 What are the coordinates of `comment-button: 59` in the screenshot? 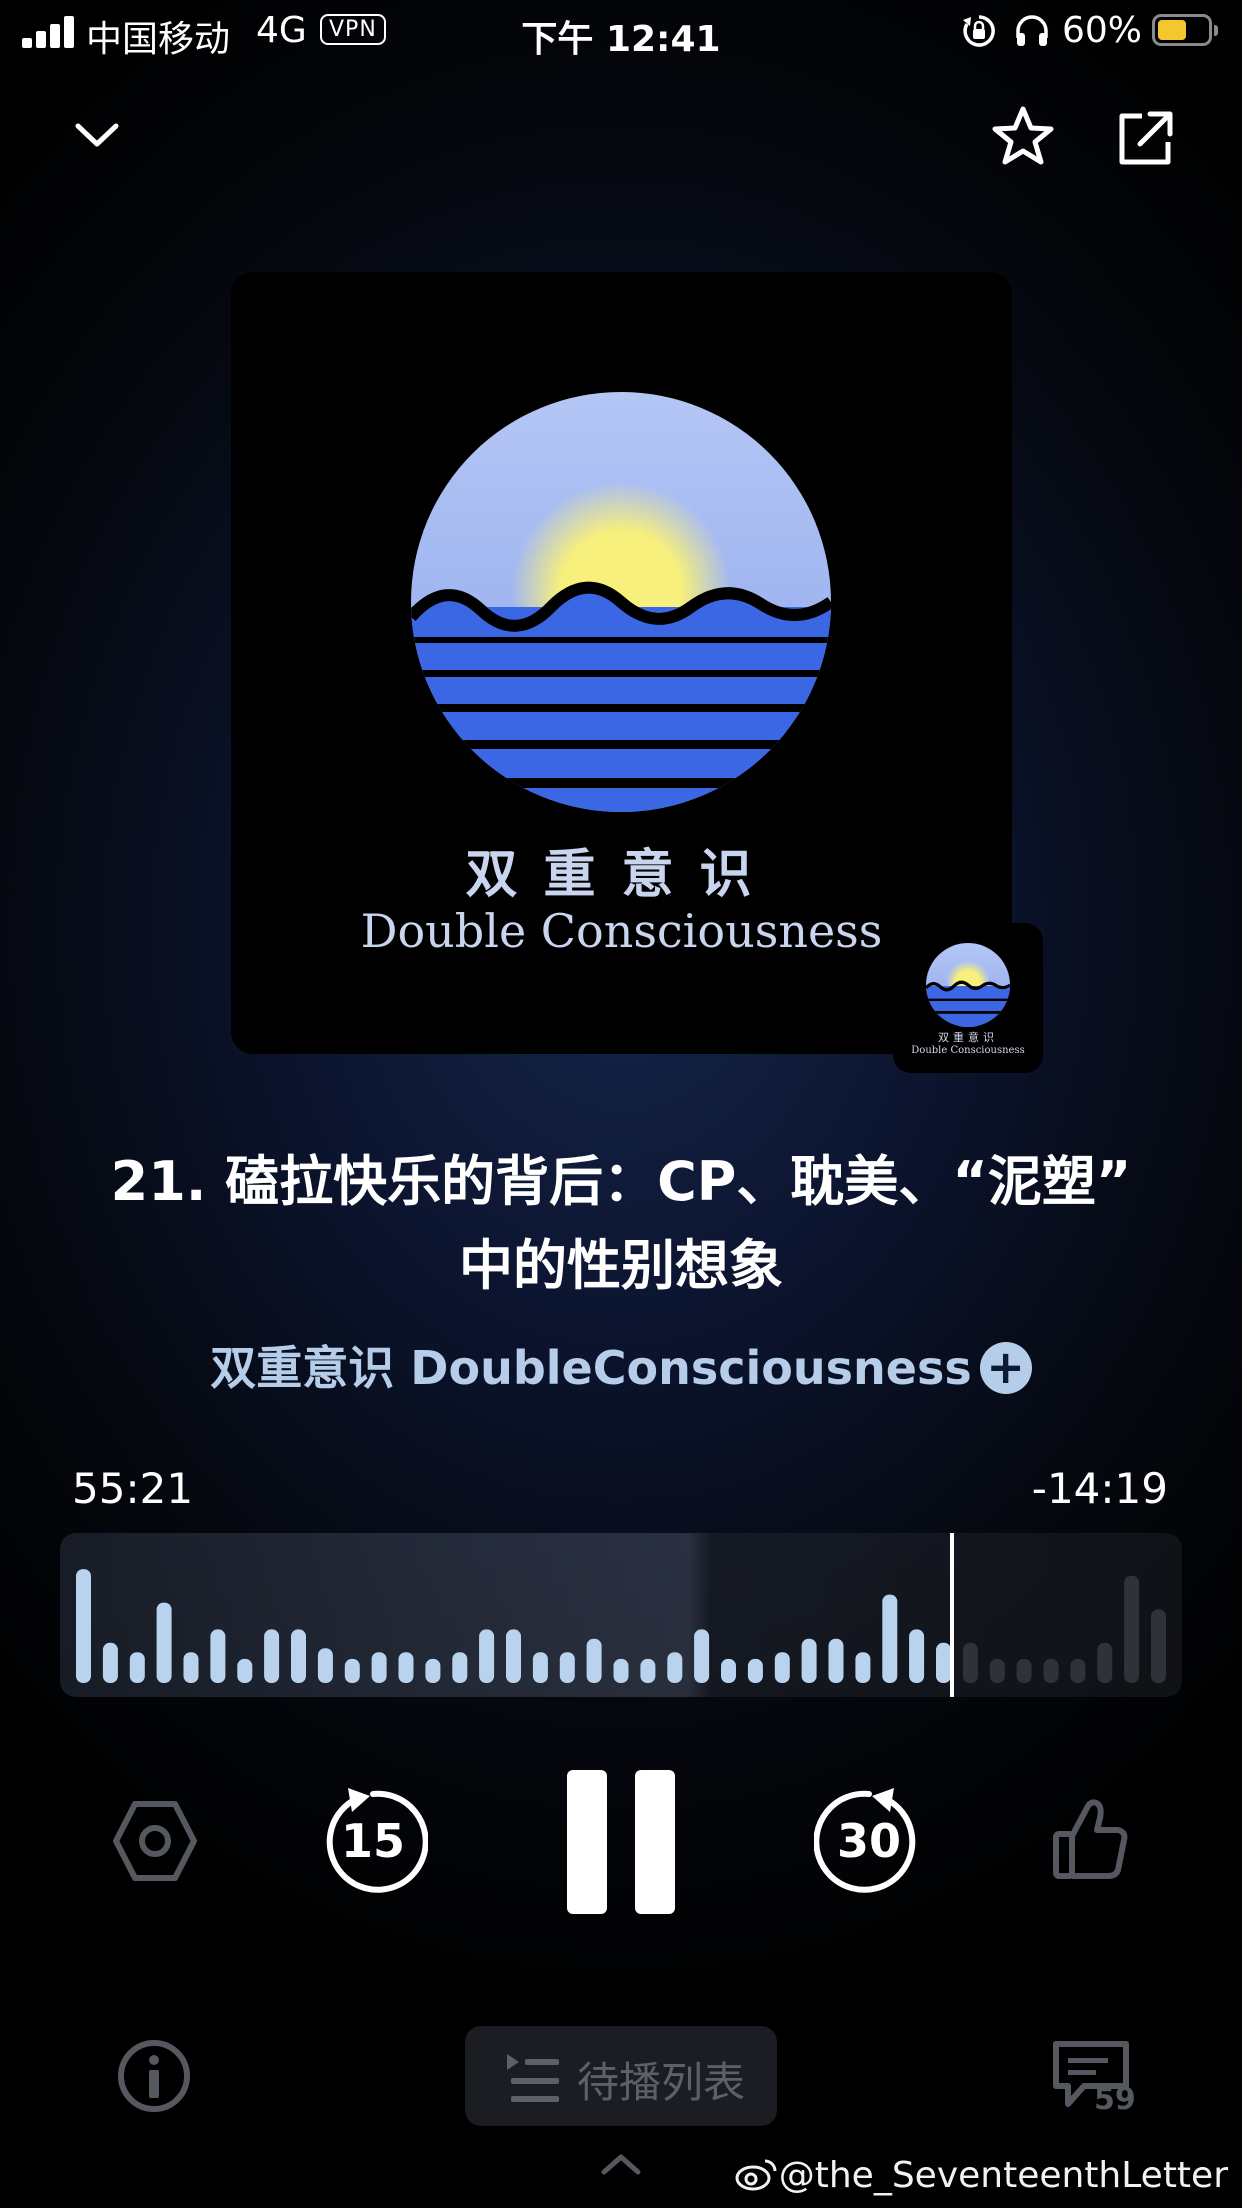 It's located at (1100, 2078).